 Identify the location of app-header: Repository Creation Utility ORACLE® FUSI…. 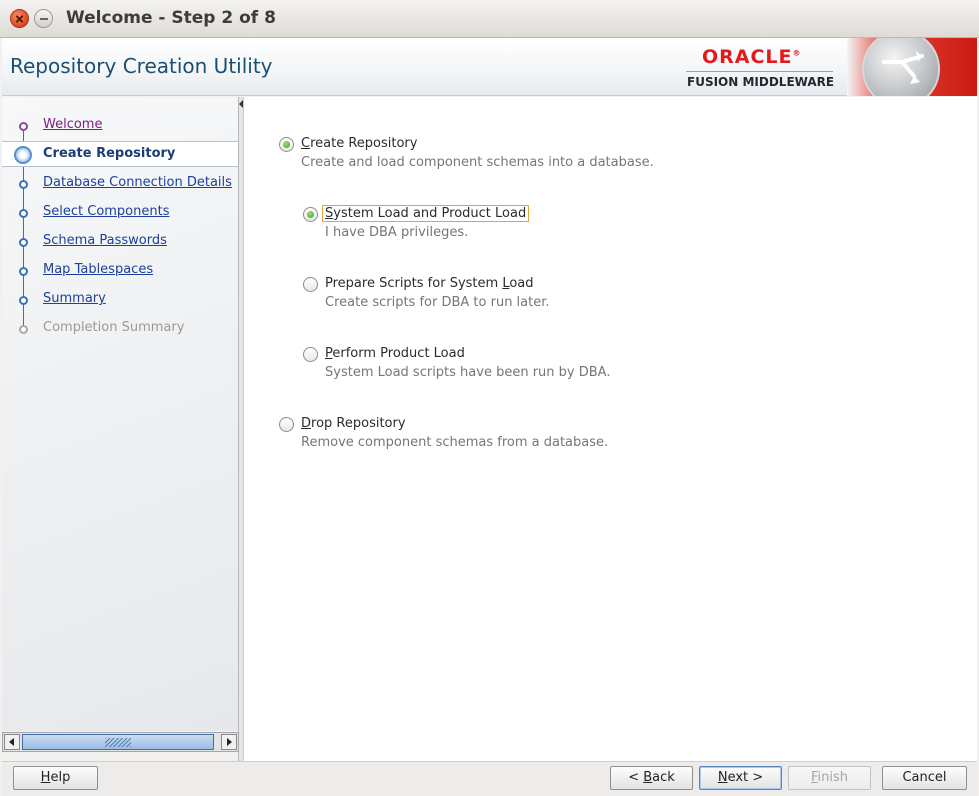
(489, 67).